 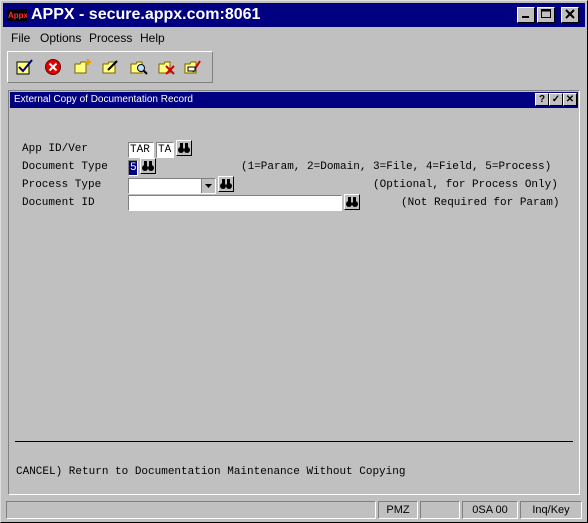 I want to click on delete-record-icon, so click(x=167, y=67).